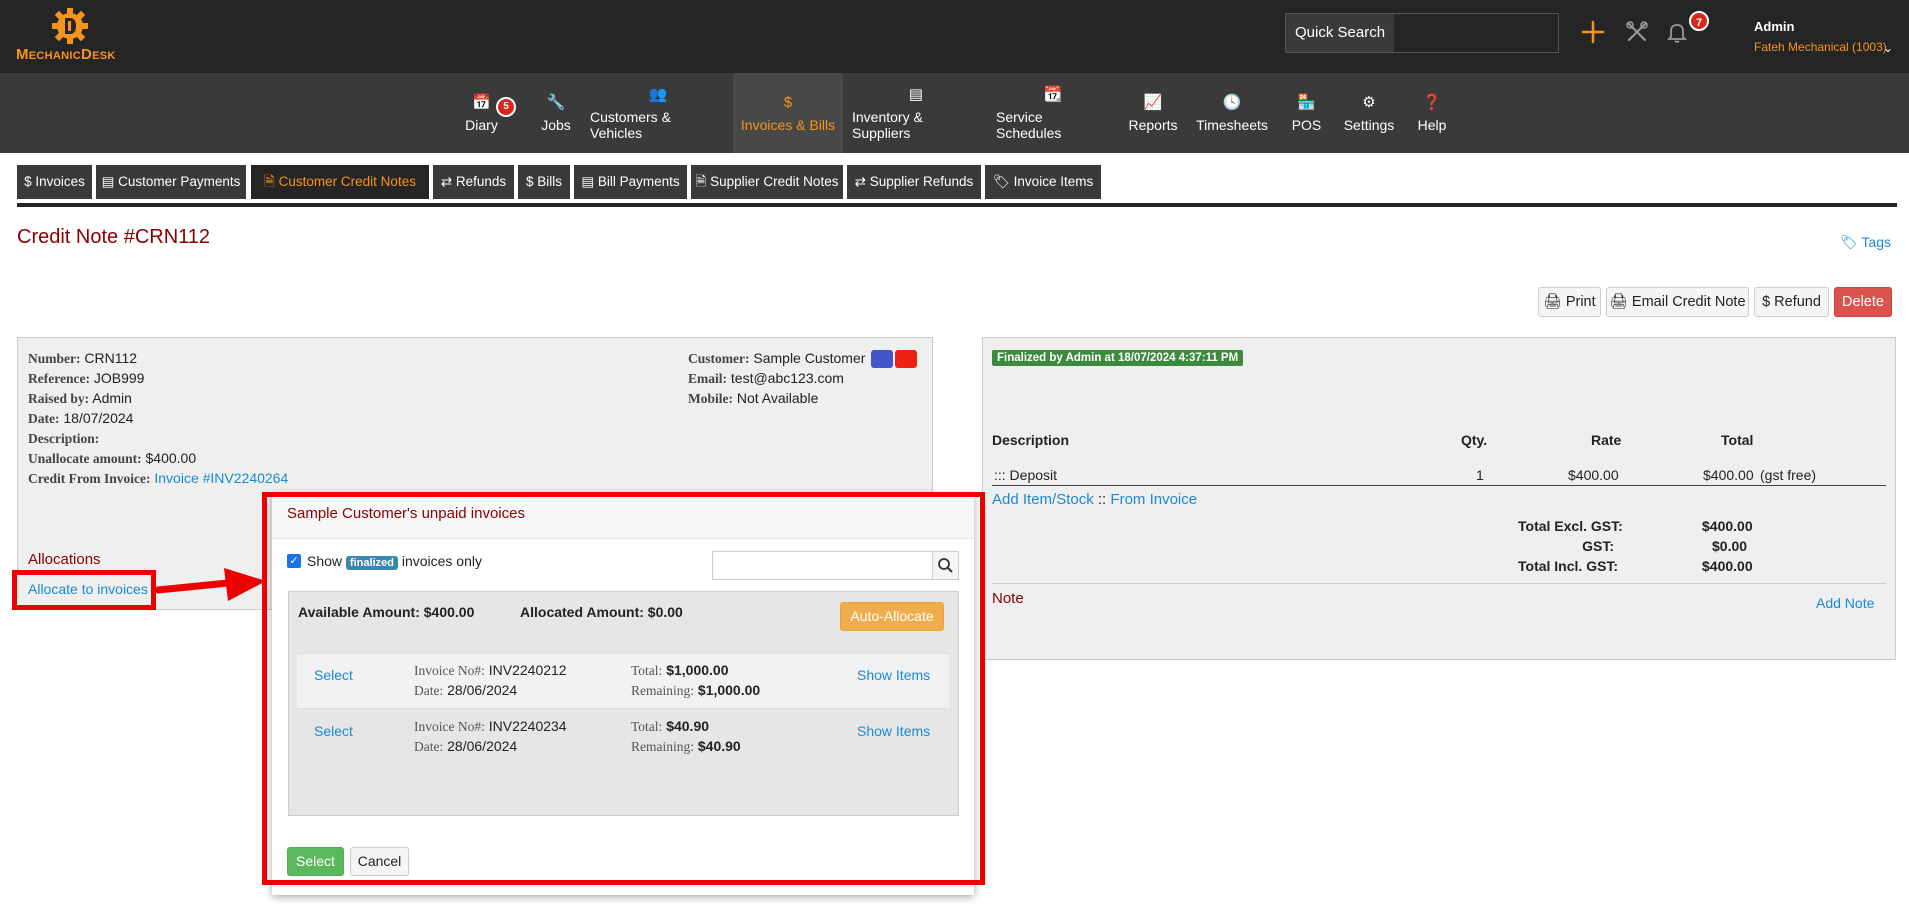 The height and width of the screenshot is (910, 1909). Describe the element at coordinates (70, 26) in the screenshot. I see `logo-gear-icon` at that location.